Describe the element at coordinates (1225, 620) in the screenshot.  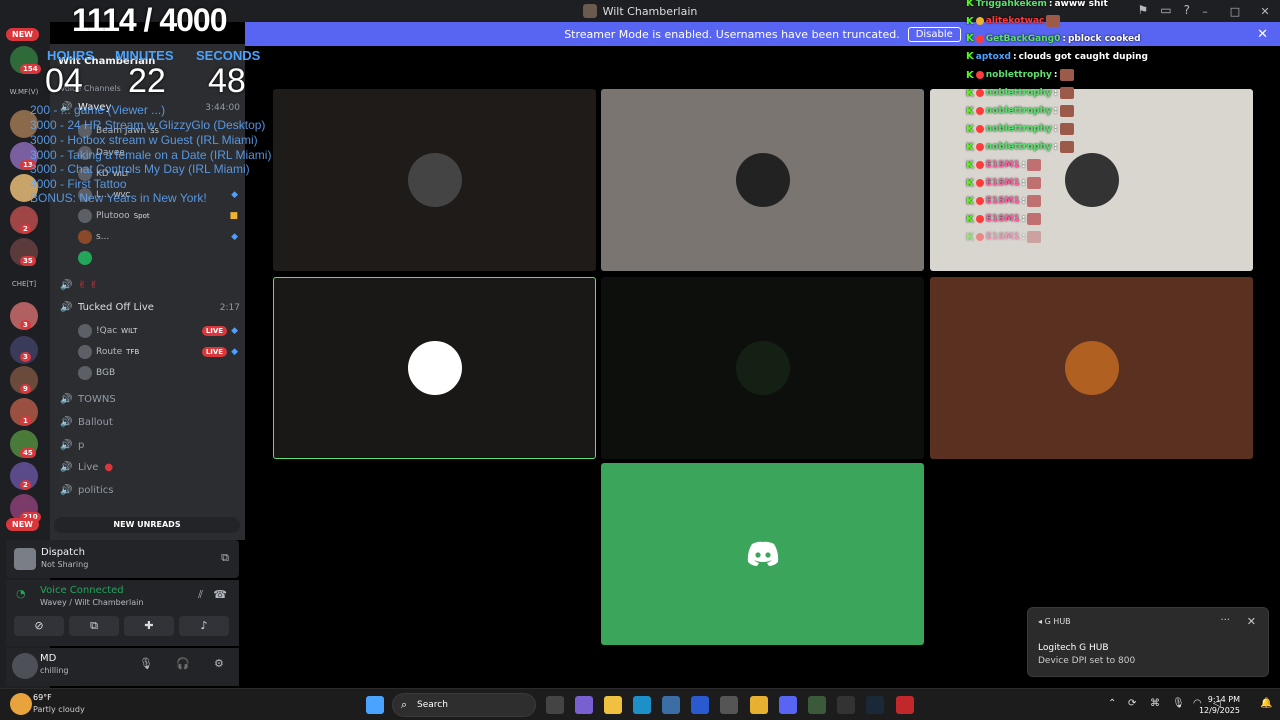
I see `more-options-icon: ···` at that location.